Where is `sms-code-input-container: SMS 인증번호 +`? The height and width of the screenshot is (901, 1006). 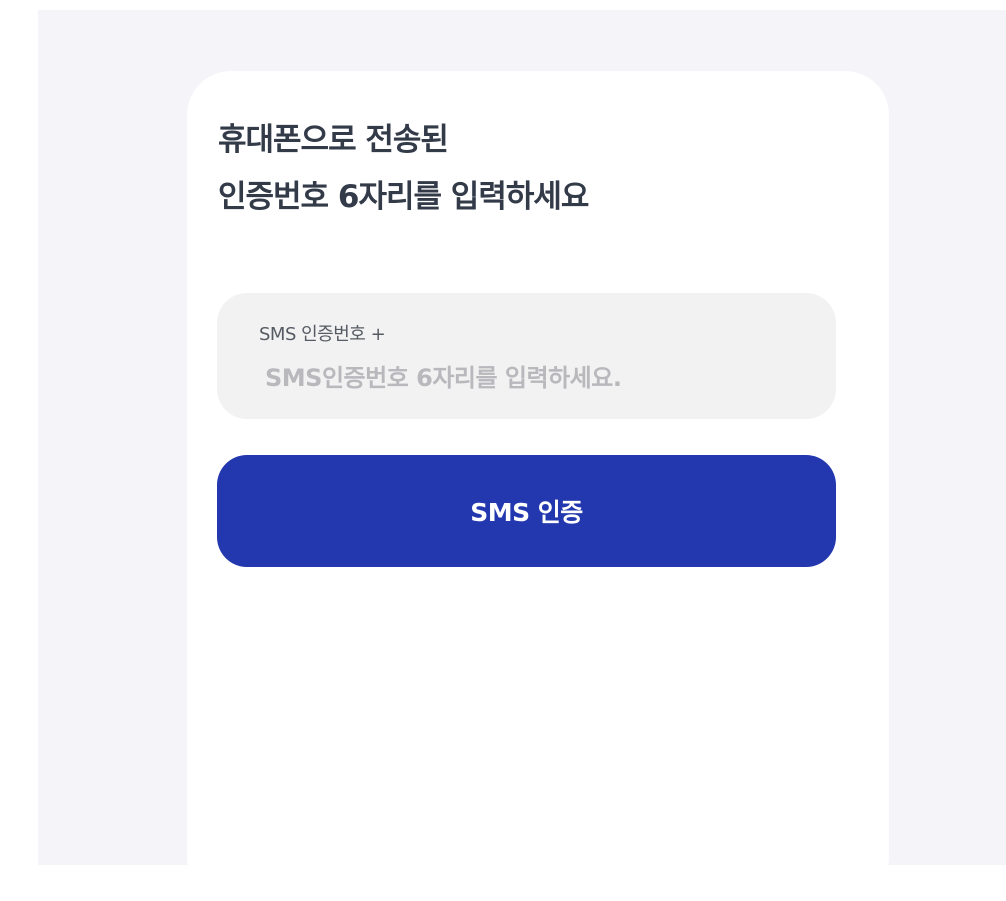
sms-code-input-container: SMS 인증번호 + is located at coordinates (526, 356).